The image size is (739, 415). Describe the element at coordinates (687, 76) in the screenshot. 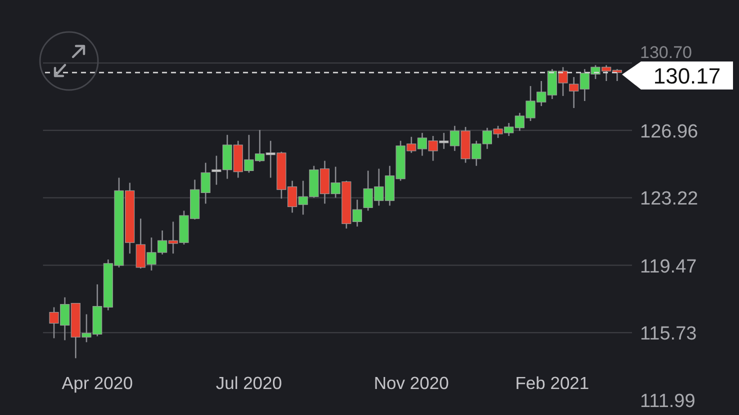

I see `ref-line-label: 130.17` at that location.